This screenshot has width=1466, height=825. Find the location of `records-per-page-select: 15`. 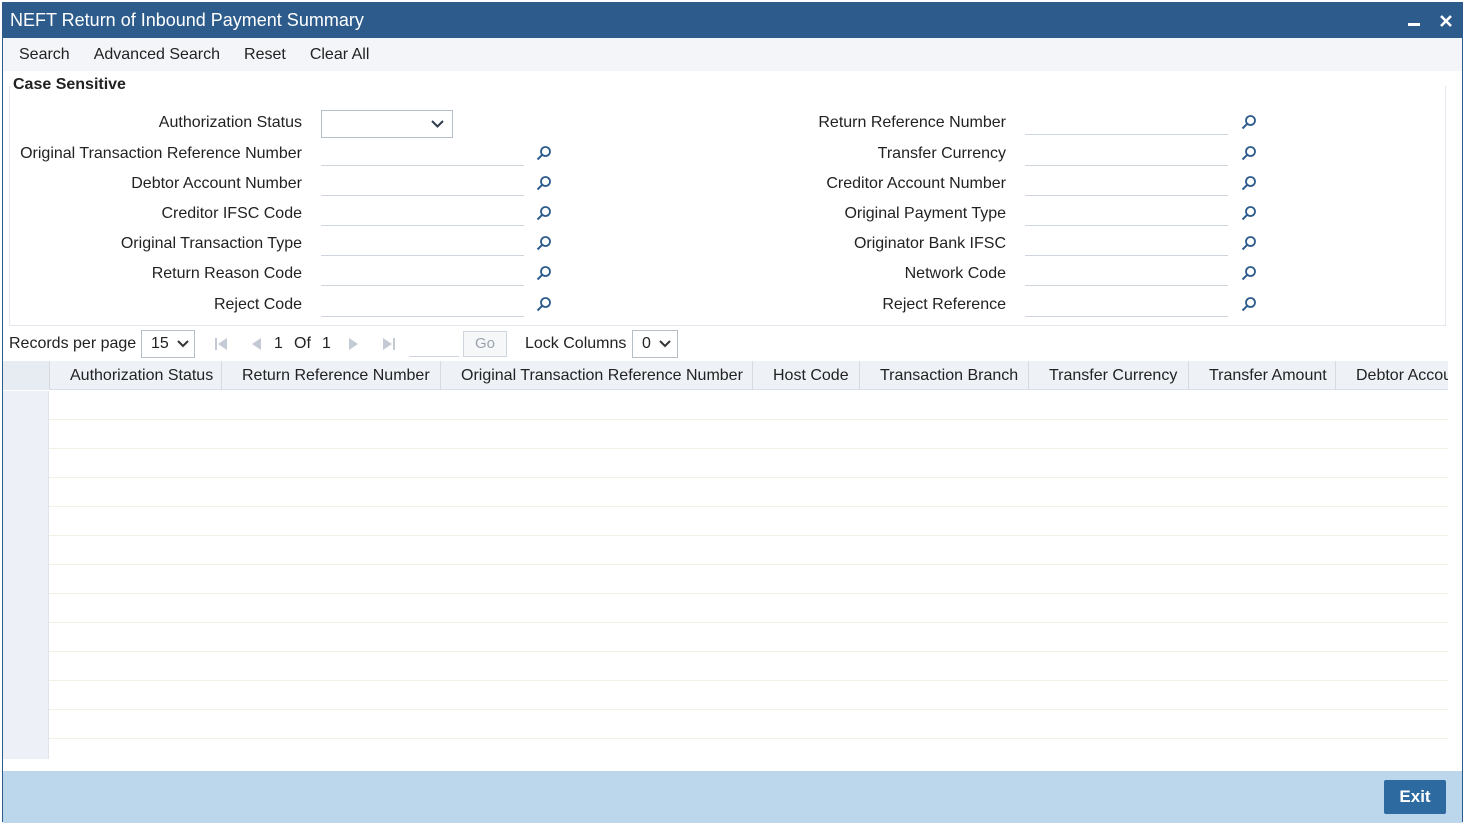

records-per-page-select: 15 is located at coordinates (168, 344).